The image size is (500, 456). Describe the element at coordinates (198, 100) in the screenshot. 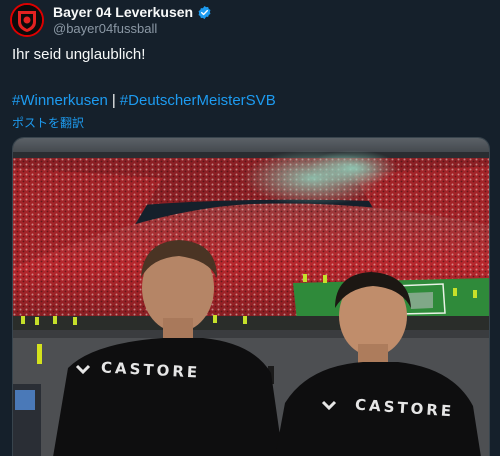

I see `hashtag-deutschermeistersvb: #DeutscherMeisterSVB` at that location.